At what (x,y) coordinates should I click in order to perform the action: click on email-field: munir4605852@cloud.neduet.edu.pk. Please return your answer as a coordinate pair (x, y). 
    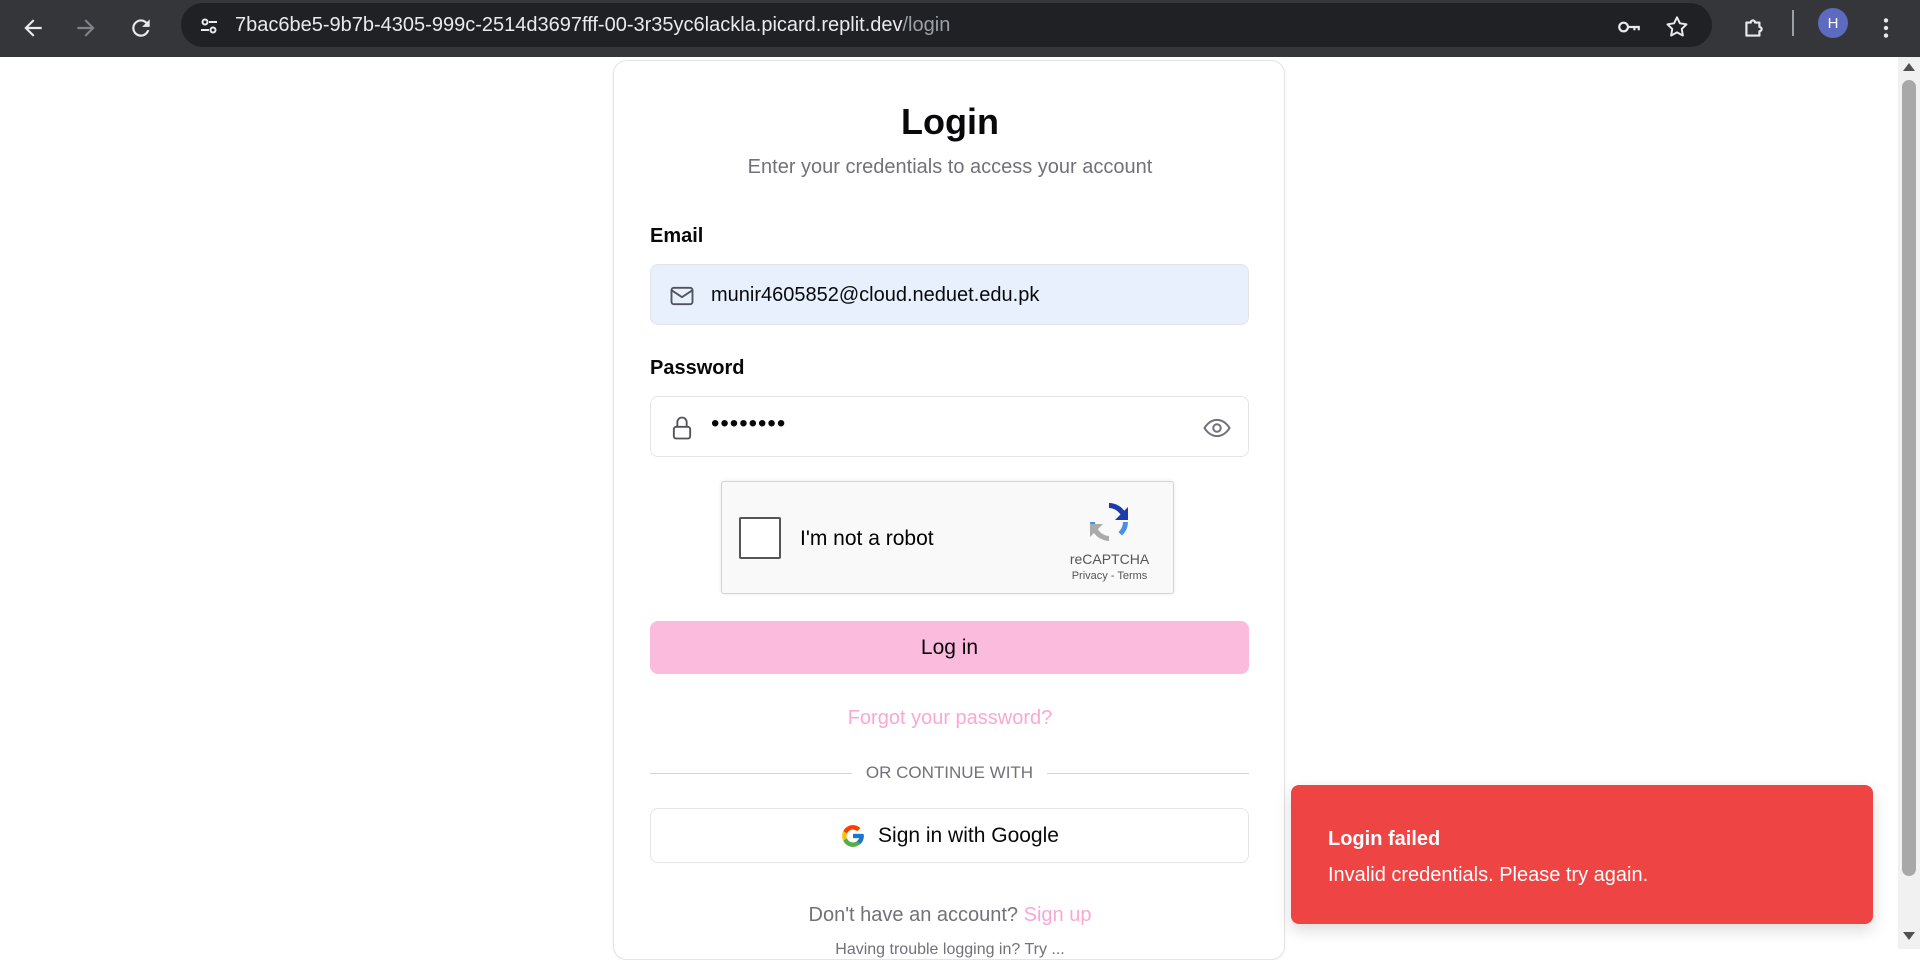
    Looking at the image, I should click on (949, 294).